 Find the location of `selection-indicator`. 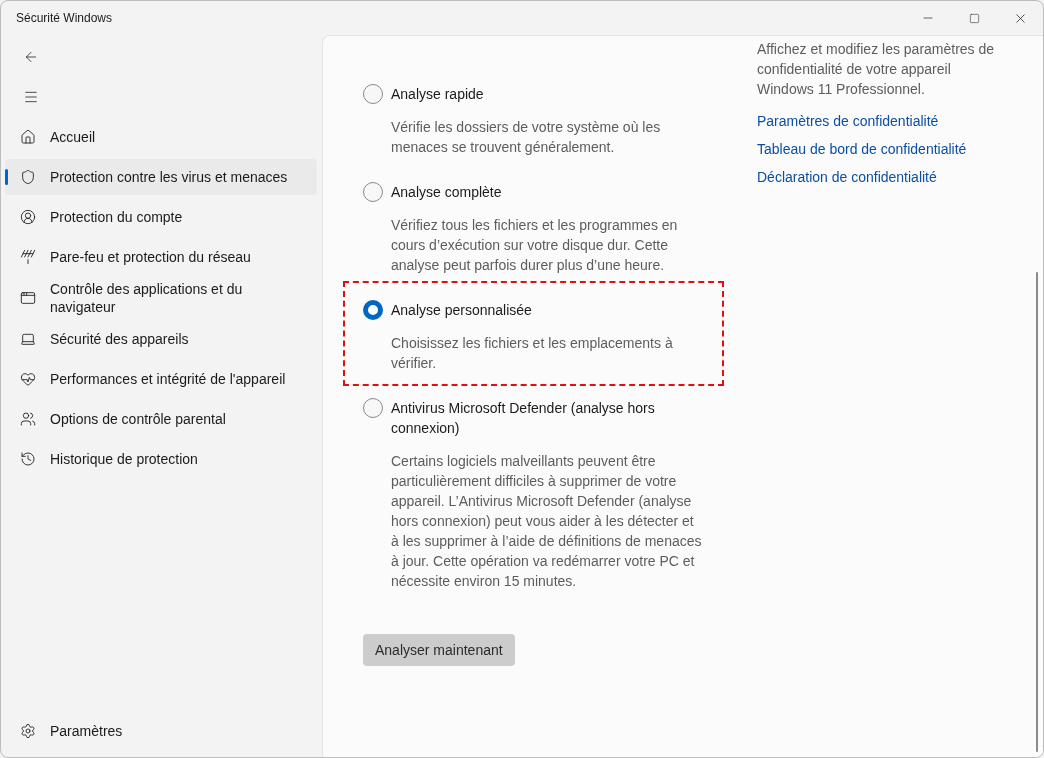

selection-indicator is located at coordinates (6, 177).